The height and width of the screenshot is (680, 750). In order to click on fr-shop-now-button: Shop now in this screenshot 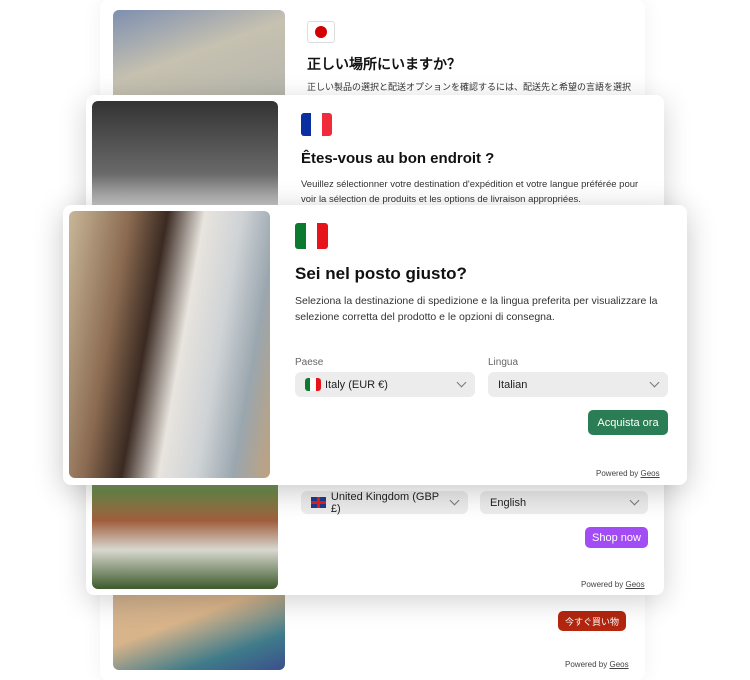, I will do `click(616, 537)`.